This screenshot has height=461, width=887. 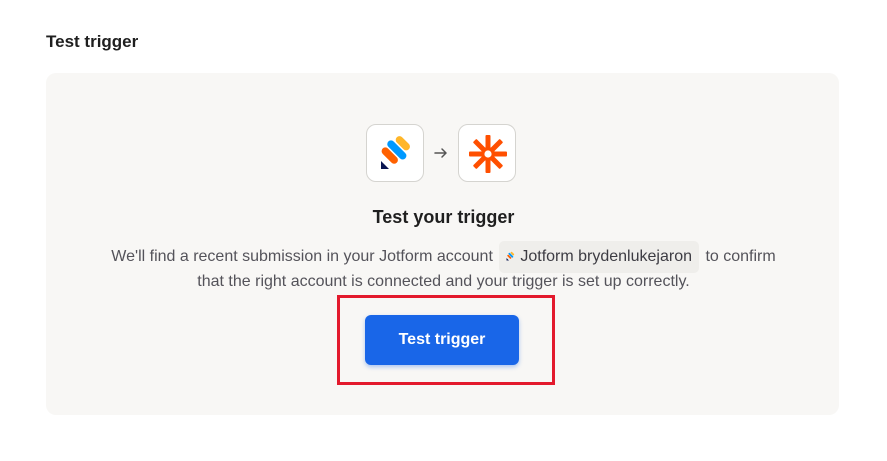 I want to click on jotform-app-icon, so click(x=395, y=153).